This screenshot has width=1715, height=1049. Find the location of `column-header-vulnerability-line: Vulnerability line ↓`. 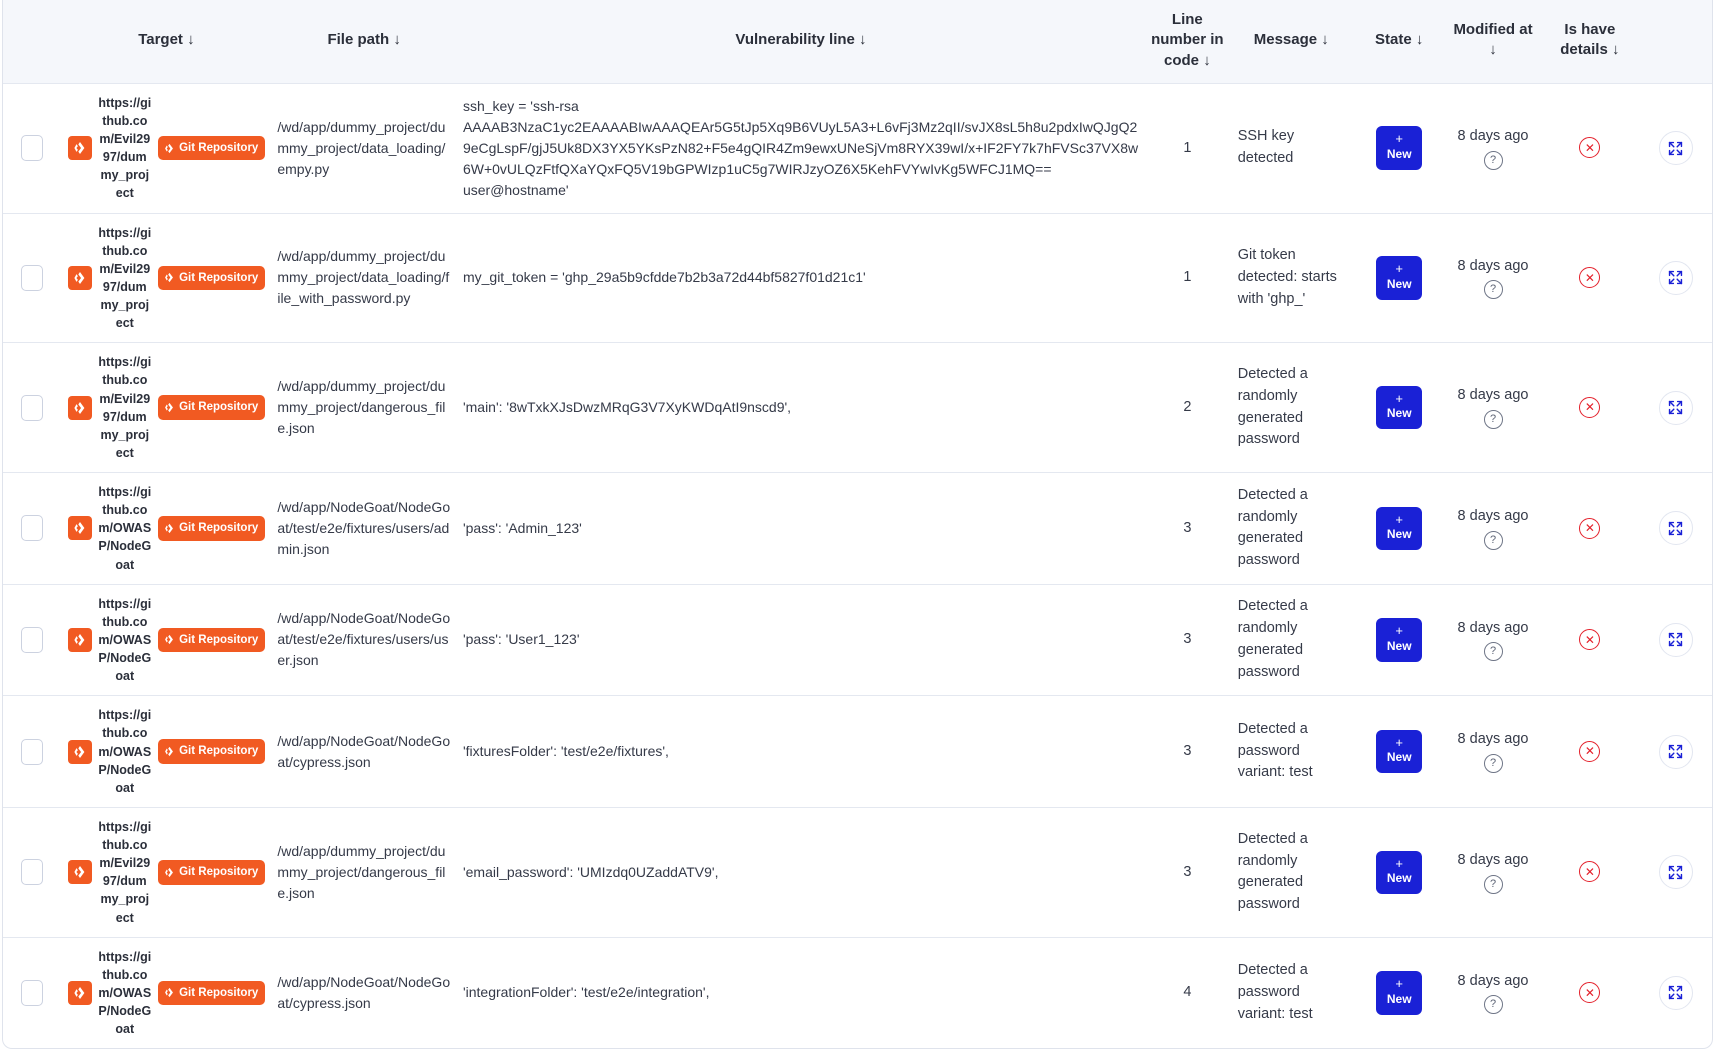

column-header-vulnerability-line: Vulnerability line ↓ is located at coordinates (800, 42).